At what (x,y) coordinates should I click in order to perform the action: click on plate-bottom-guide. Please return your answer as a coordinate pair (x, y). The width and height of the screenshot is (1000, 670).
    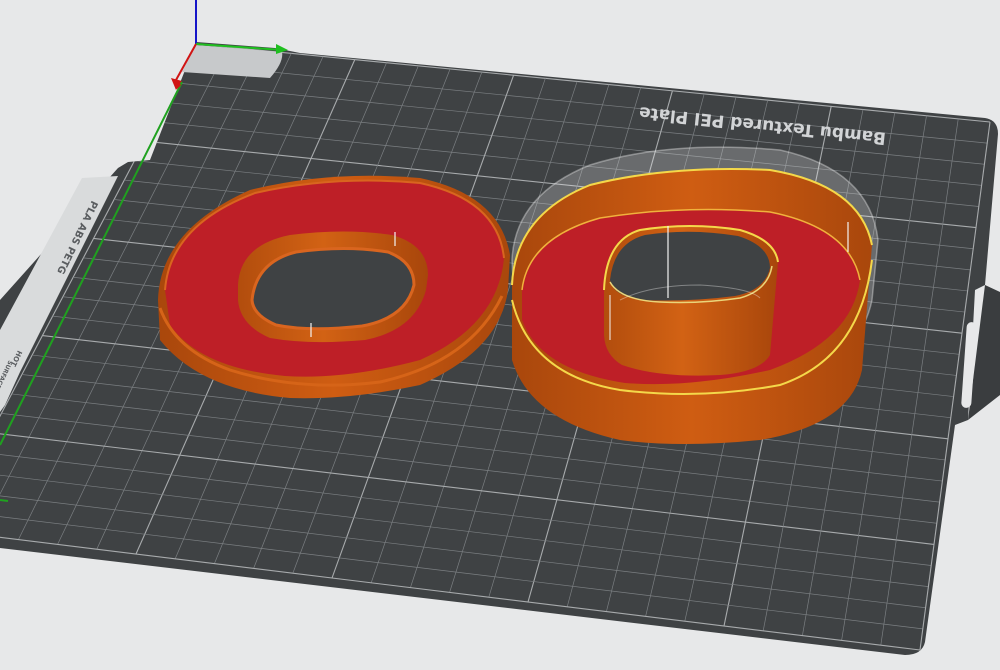
    Looking at the image, I should click on (4, 500).